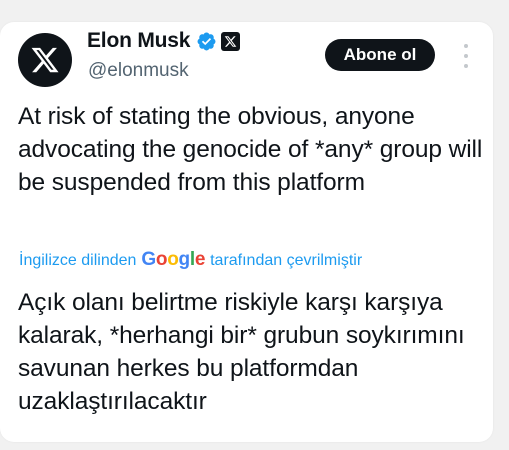  What do you see at coordinates (466, 56) in the screenshot?
I see `more-options-icon` at bounding box center [466, 56].